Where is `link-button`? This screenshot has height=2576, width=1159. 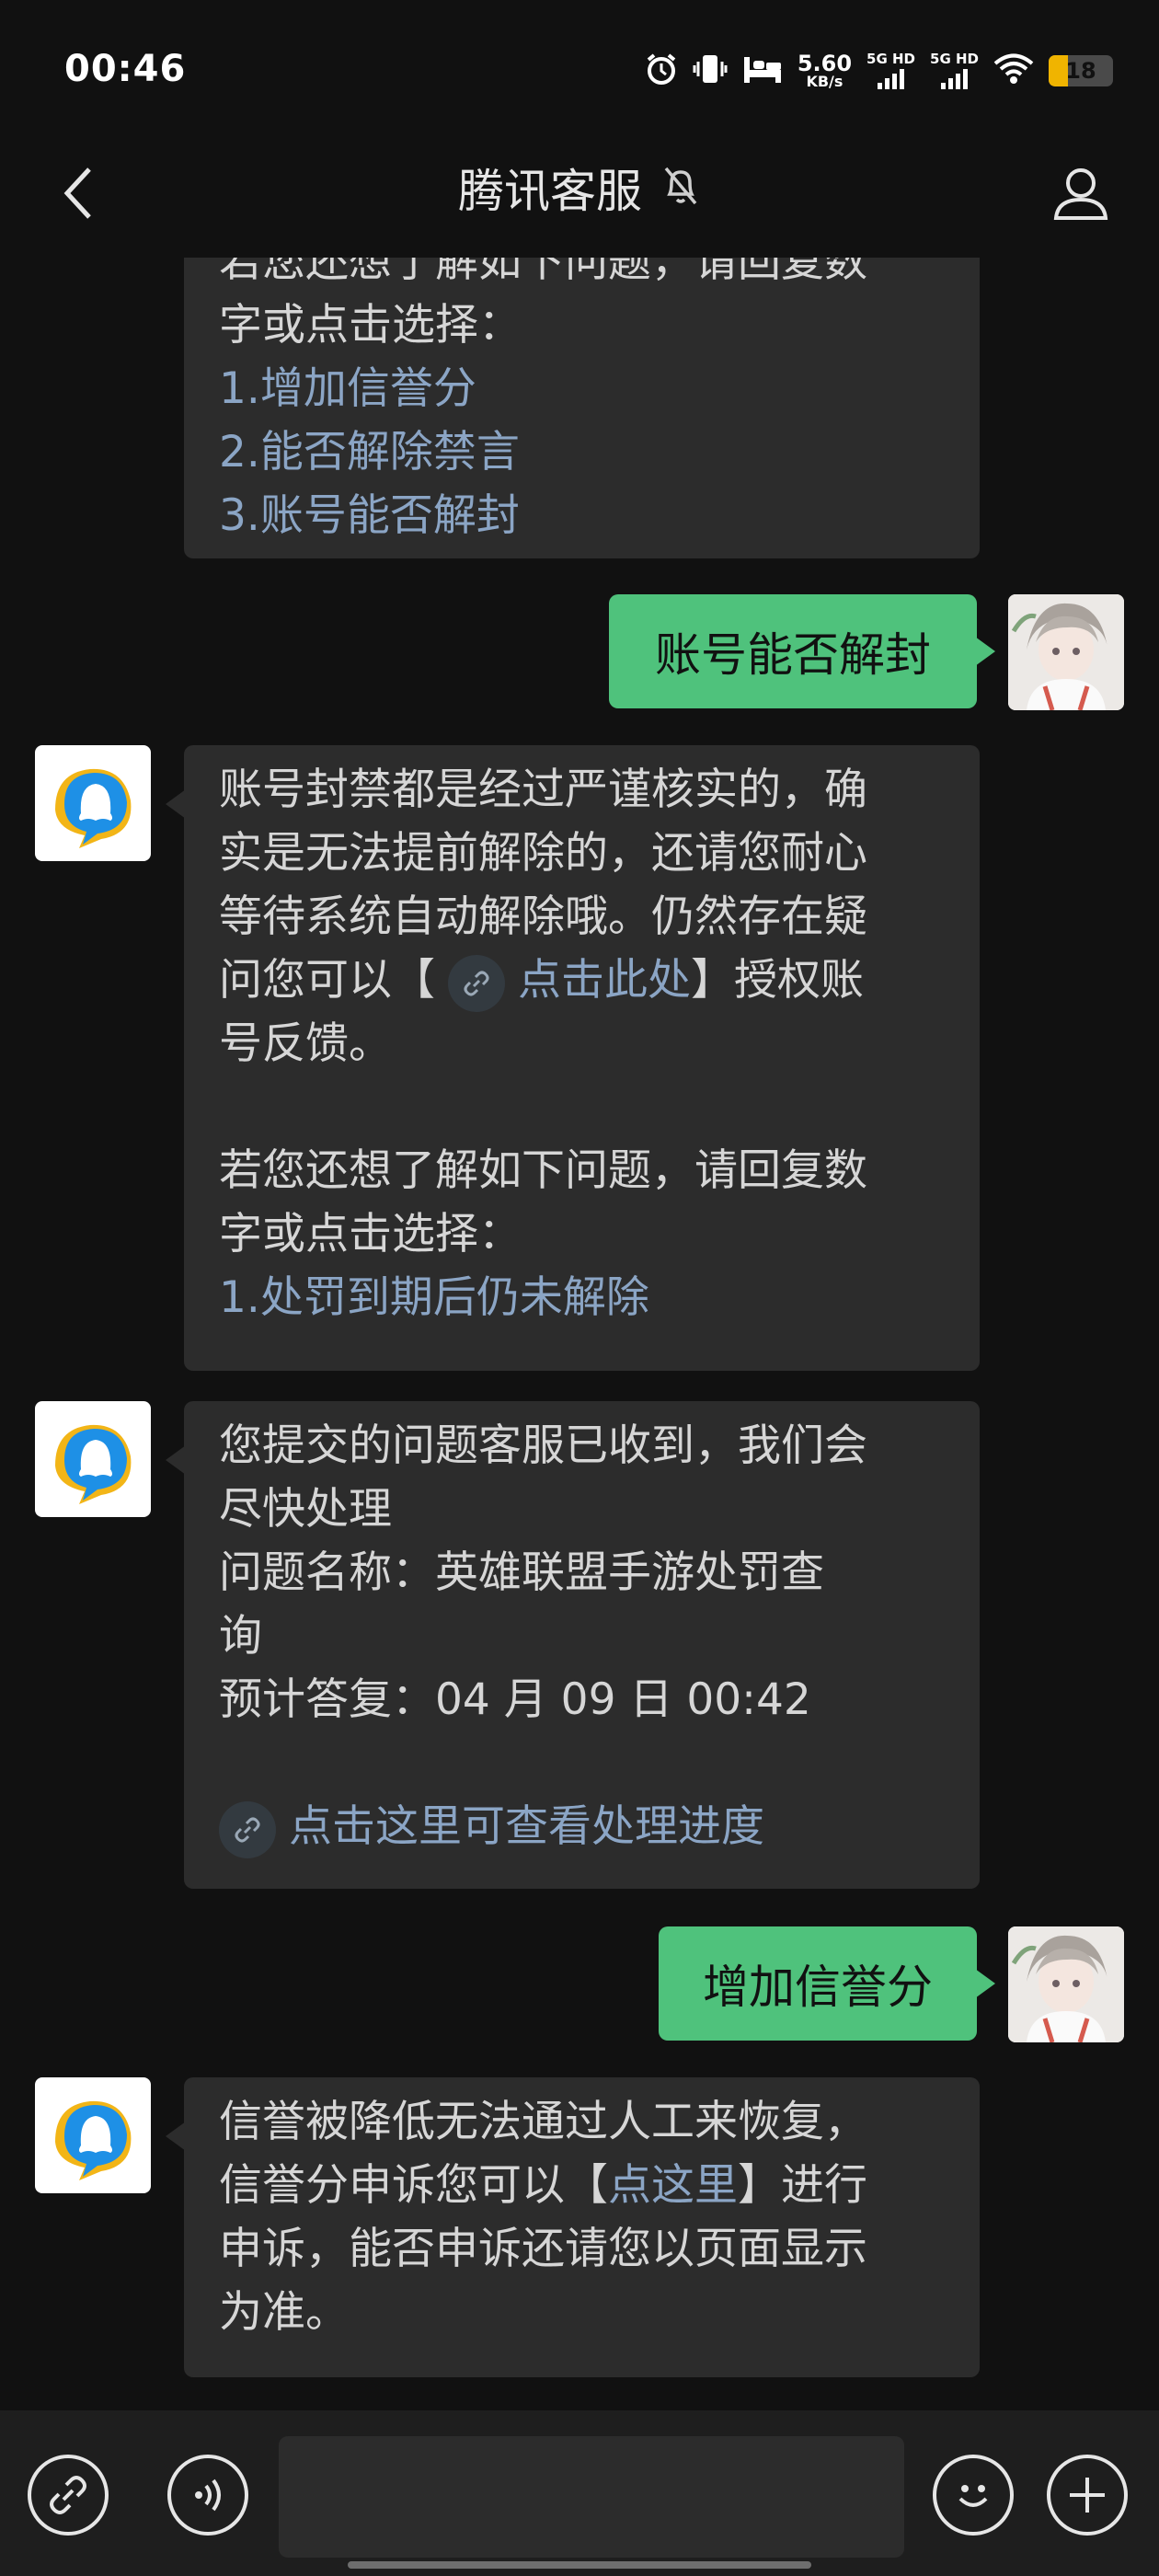 link-button is located at coordinates (68, 2495).